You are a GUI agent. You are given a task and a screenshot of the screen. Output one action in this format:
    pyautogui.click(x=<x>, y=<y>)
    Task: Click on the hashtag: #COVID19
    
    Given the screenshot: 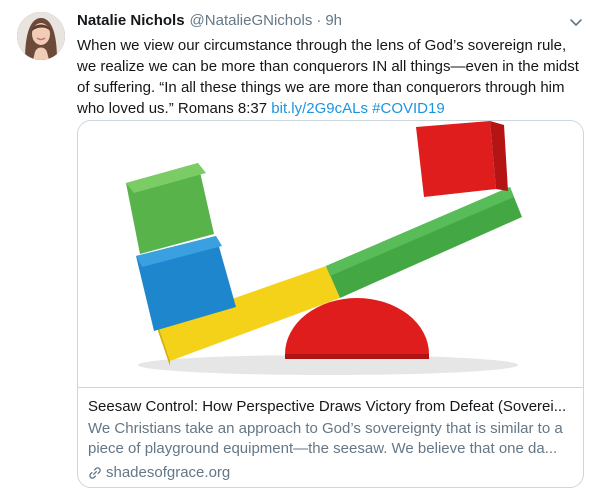 What is the action you would take?
    pyautogui.click(x=408, y=108)
    